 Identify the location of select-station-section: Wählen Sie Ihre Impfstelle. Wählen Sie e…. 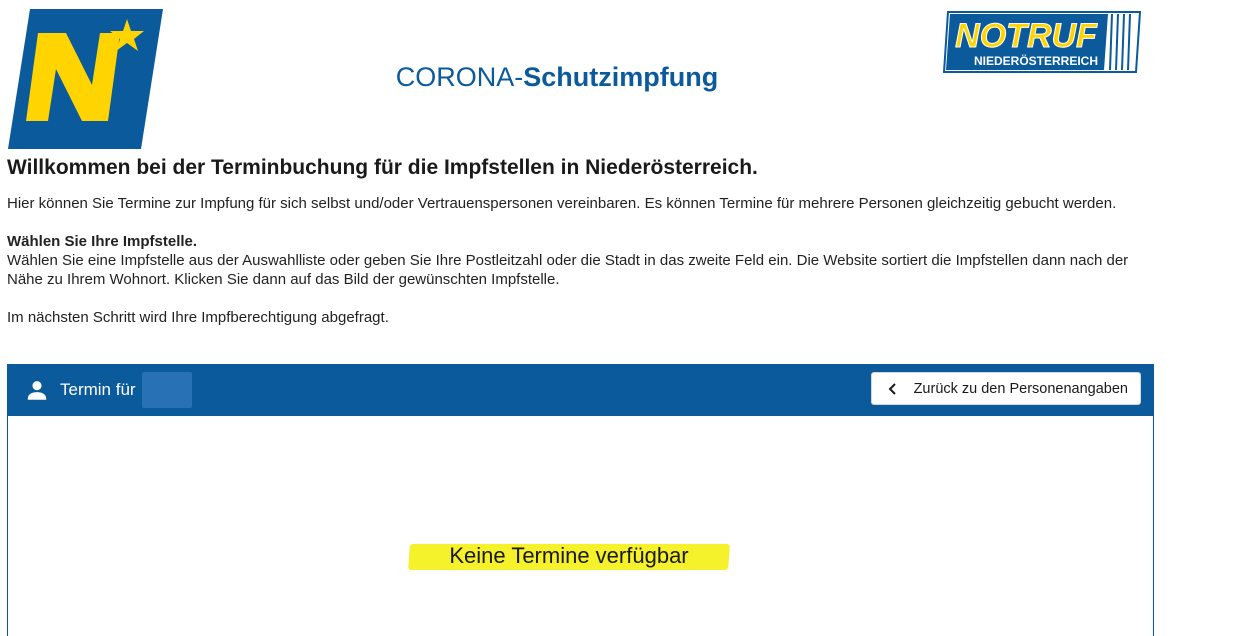
(577, 260).